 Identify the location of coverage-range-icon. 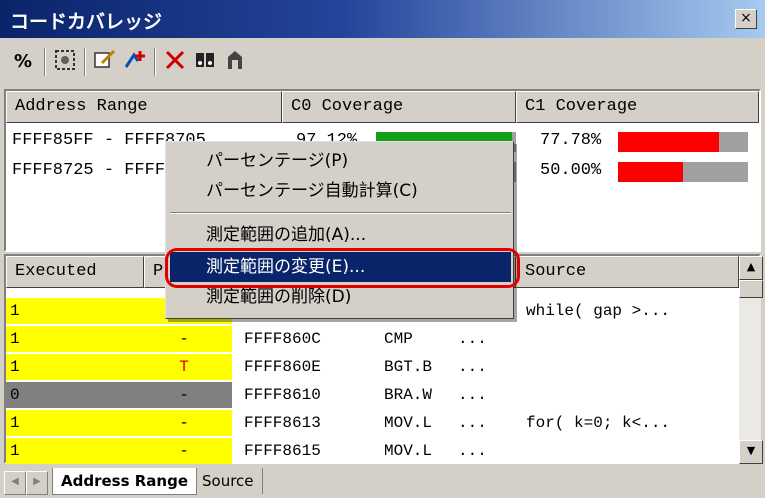
(65, 62).